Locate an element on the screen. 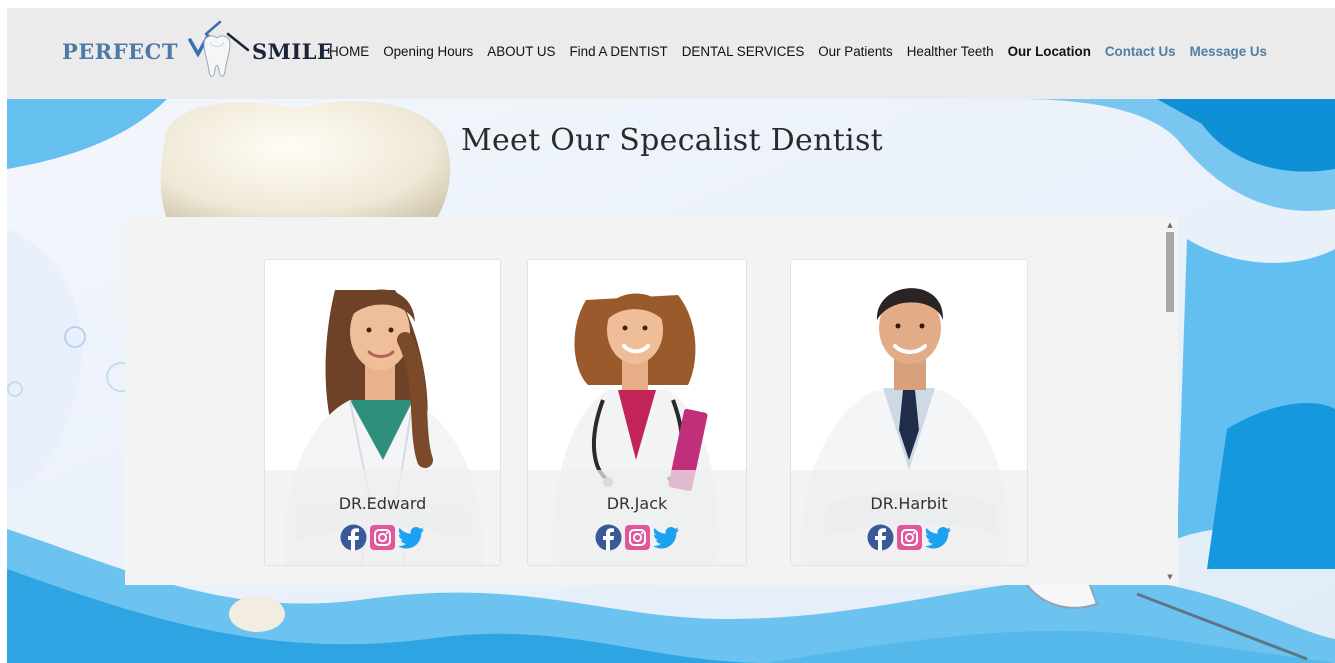 The height and width of the screenshot is (663, 1335). scroll-down-icon: ▼ is located at coordinates (1170, 577).